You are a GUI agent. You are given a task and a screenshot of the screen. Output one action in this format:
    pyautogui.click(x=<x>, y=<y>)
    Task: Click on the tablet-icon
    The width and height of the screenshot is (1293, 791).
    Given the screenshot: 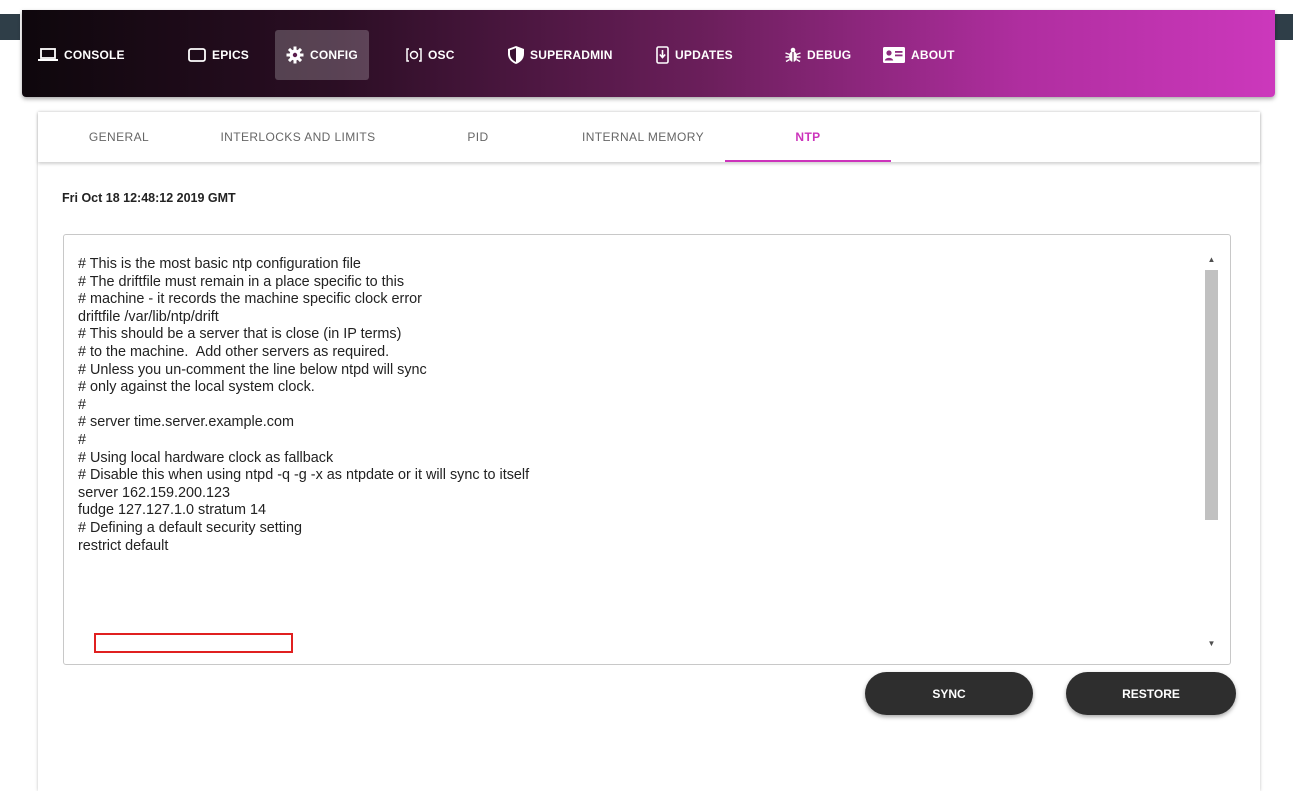 What is the action you would take?
    pyautogui.click(x=197, y=55)
    